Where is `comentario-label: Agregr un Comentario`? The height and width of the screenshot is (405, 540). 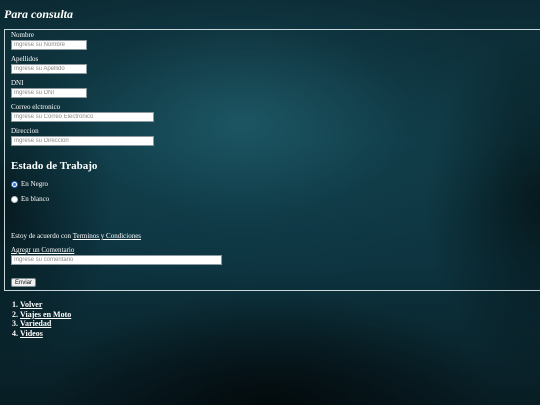 comentario-label: Agregr un Comentario is located at coordinates (43, 250).